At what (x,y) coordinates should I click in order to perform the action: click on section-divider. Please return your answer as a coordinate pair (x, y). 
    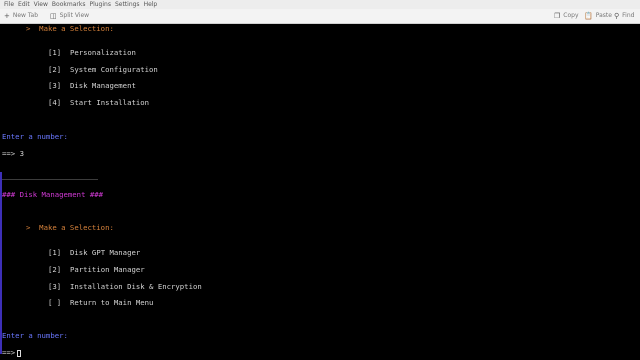
    Looking at the image, I should click on (50, 179).